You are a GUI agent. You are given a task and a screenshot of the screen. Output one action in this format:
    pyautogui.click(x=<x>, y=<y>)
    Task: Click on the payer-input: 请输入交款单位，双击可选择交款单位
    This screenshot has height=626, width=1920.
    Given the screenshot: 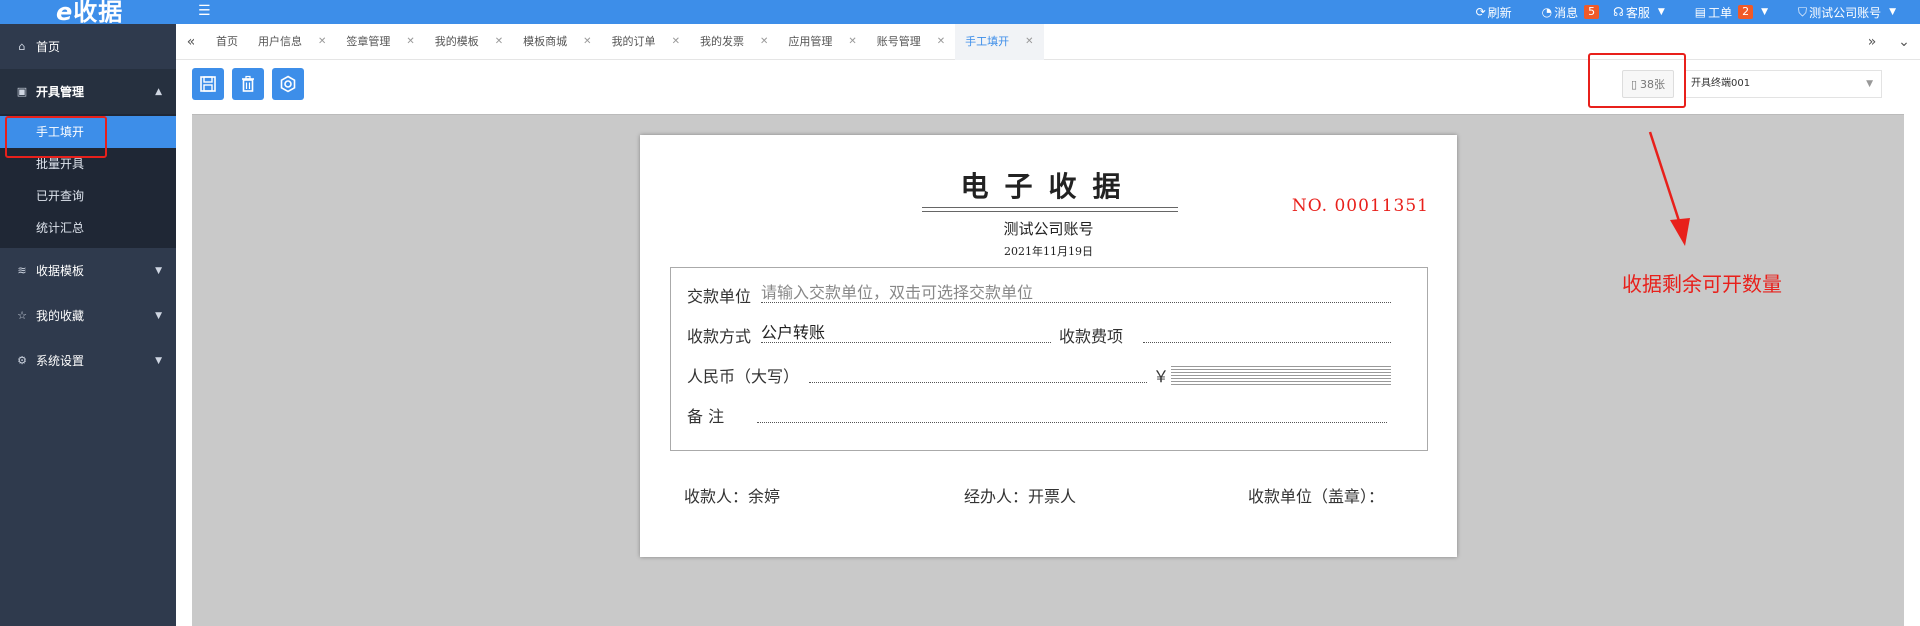 What is the action you would take?
    pyautogui.click(x=1076, y=293)
    